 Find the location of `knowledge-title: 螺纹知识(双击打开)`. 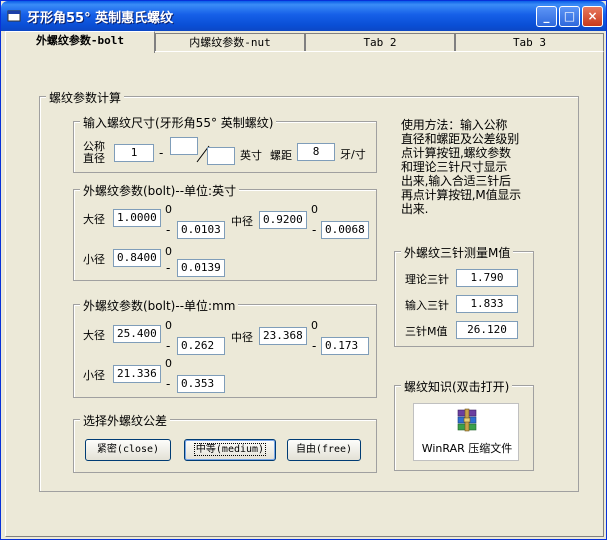

knowledge-title: 螺纹知识(双击打开) is located at coordinates (457, 386).